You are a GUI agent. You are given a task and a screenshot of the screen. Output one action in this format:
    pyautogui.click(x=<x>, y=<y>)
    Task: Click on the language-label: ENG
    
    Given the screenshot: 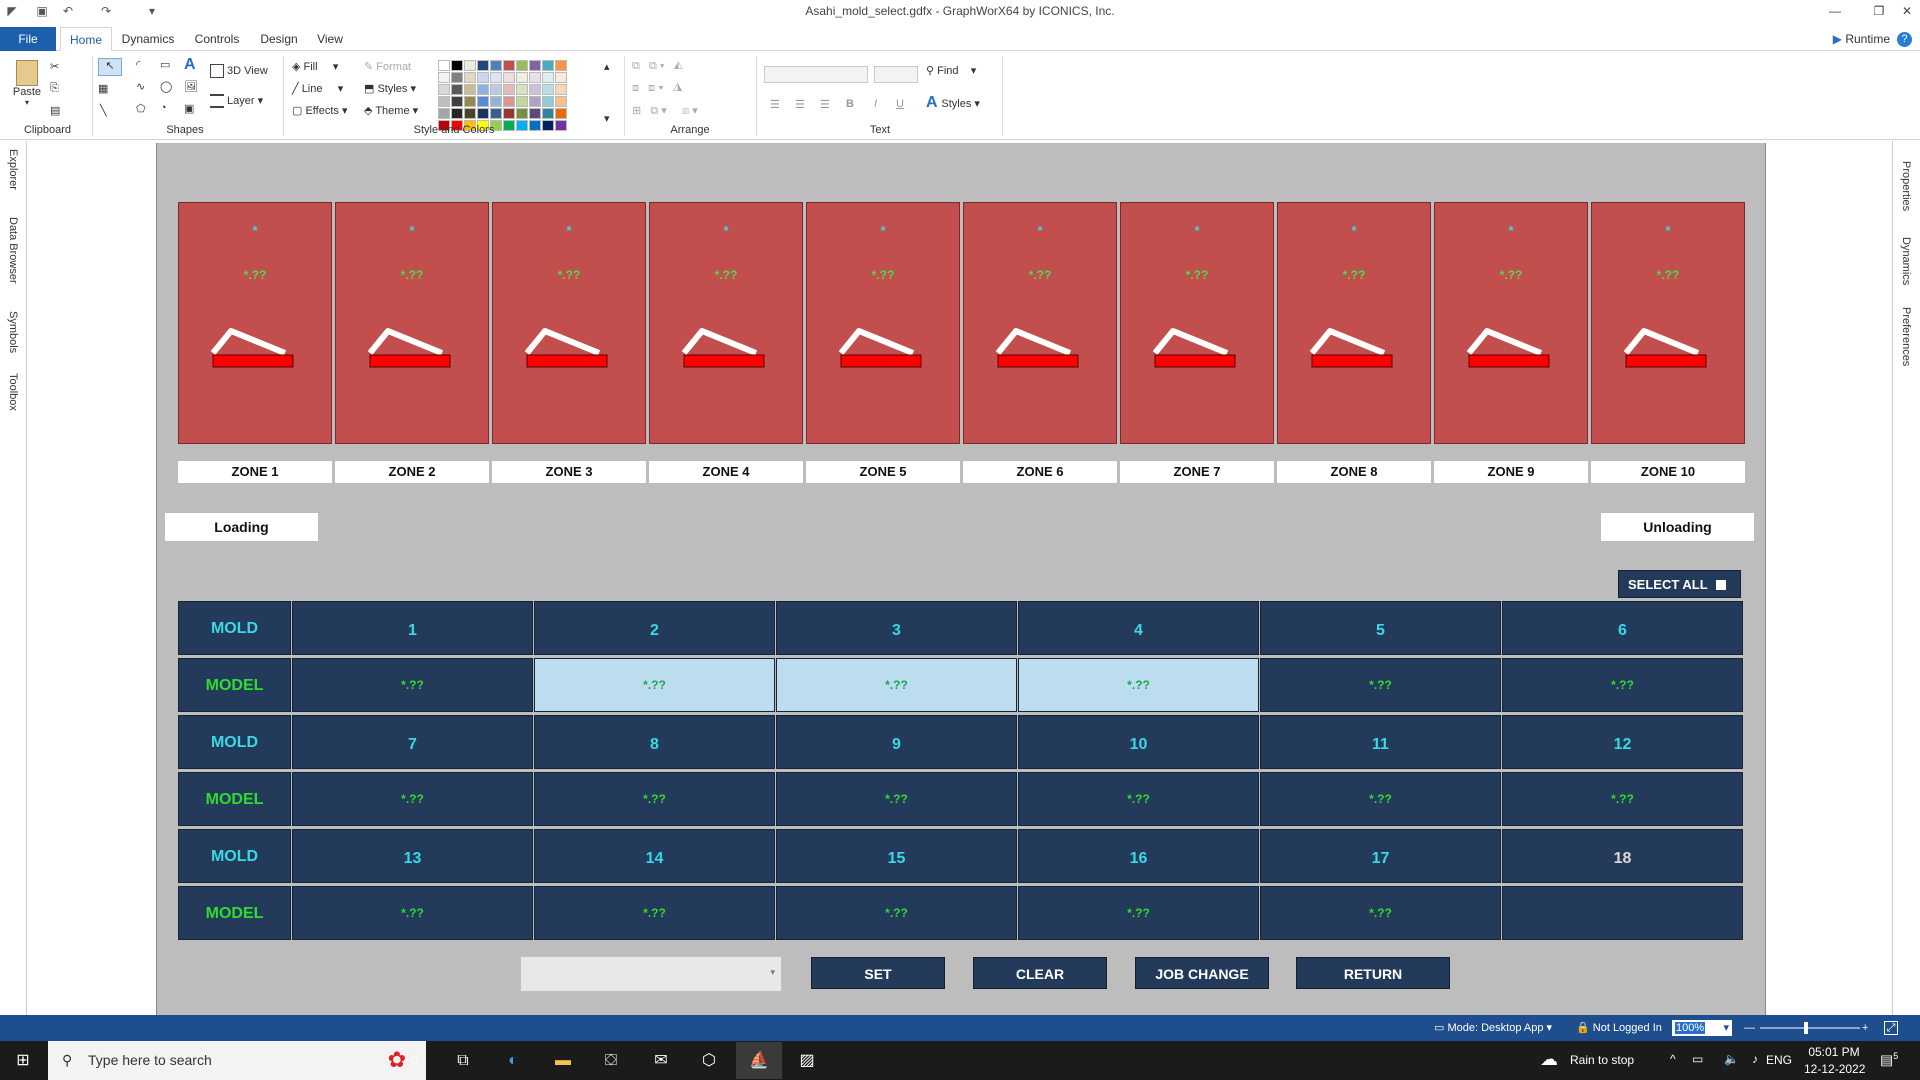 What is the action you would take?
    pyautogui.click(x=1779, y=1060)
    